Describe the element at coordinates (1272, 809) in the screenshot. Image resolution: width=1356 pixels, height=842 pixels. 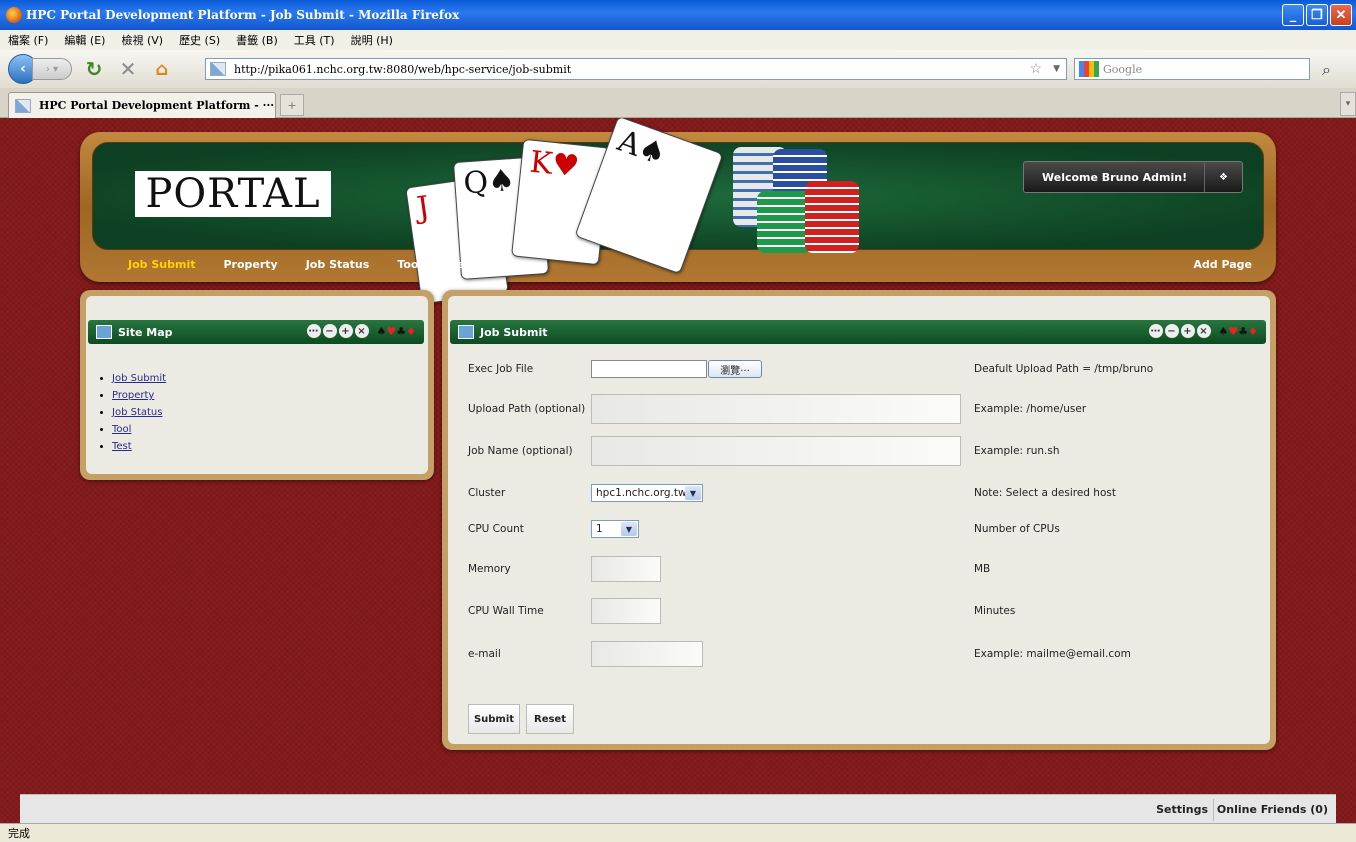
I see `online-friends-link: Online Friends (0)` at that location.